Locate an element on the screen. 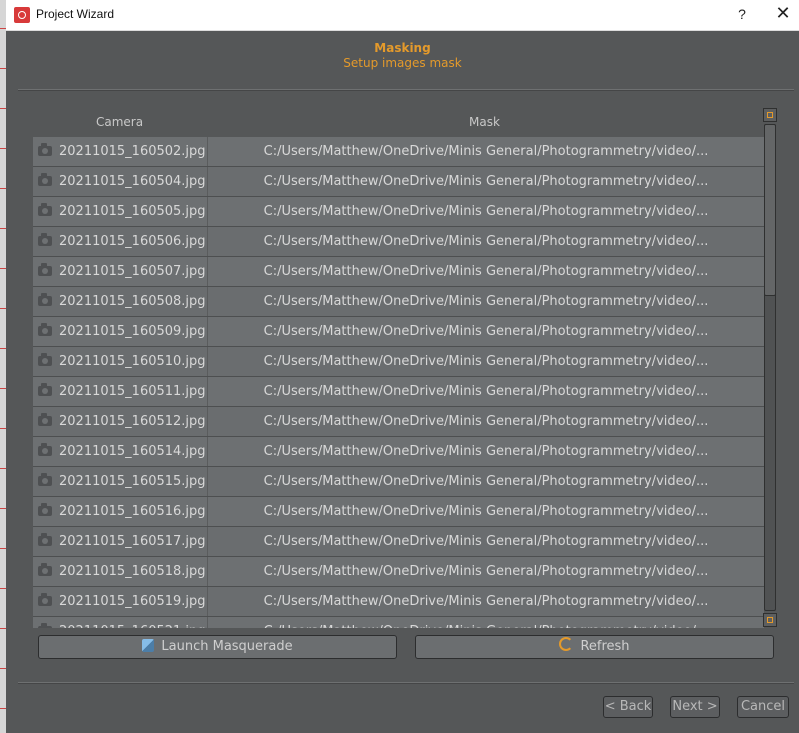 This screenshot has width=799, height=733. help-button: ? is located at coordinates (742, 15).